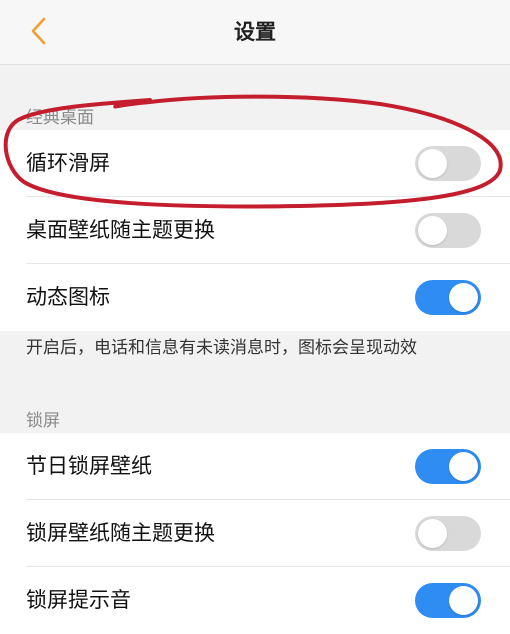 The height and width of the screenshot is (634, 510). What do you see at coordinates (255, 163) in the screenshot?
I see `setting-row-loop-scroll: 循环滑屏` at bounding box center [255, 163].